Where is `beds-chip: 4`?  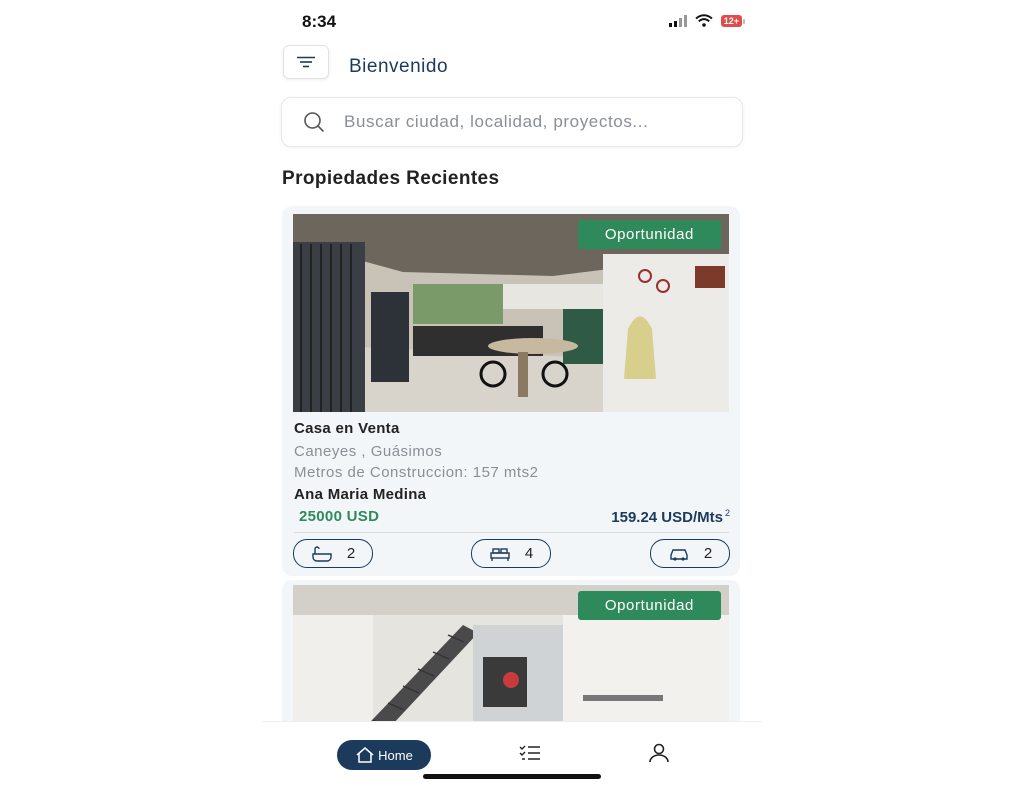
beds-chip: 4 is located at coordinates (511, 553).